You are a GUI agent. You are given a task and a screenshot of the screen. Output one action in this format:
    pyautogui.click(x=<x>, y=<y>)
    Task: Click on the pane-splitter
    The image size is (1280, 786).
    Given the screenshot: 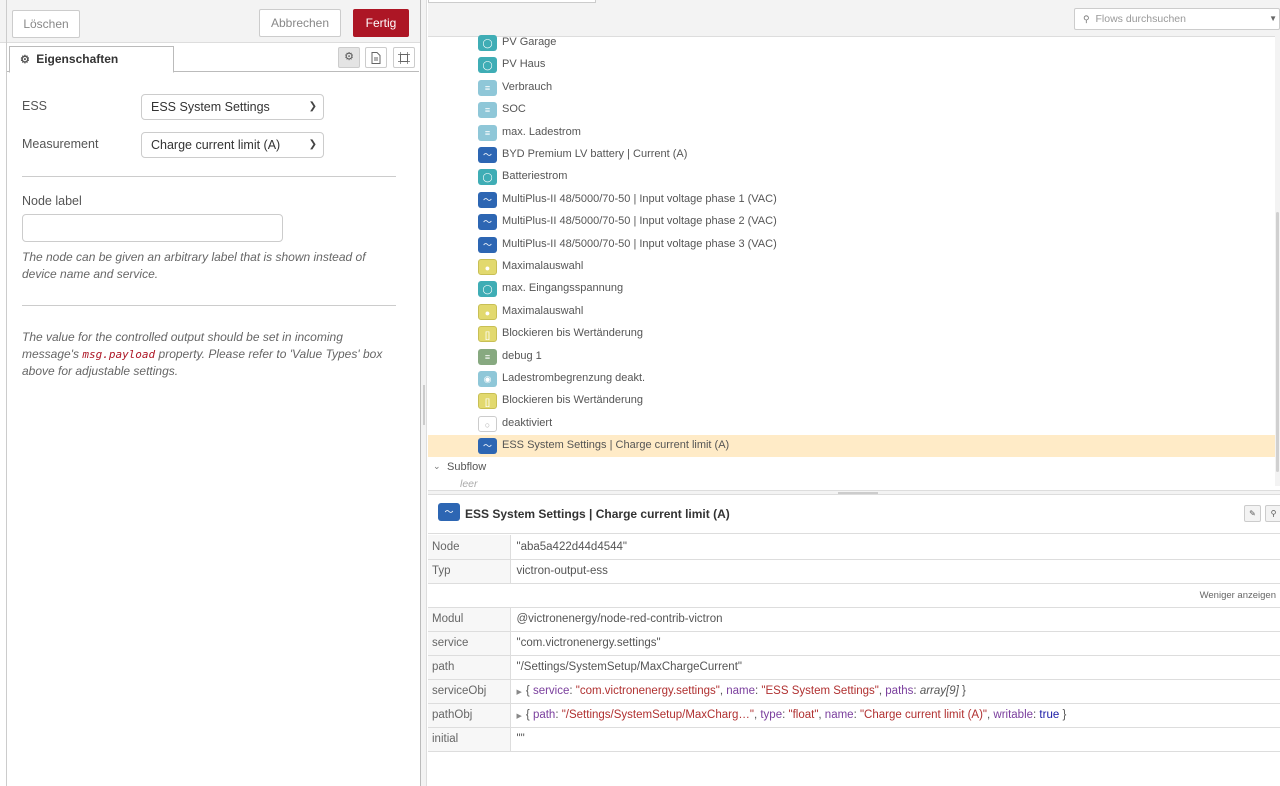 What is the action you would take?
    pyautogui.click(x=424, y=393)
    